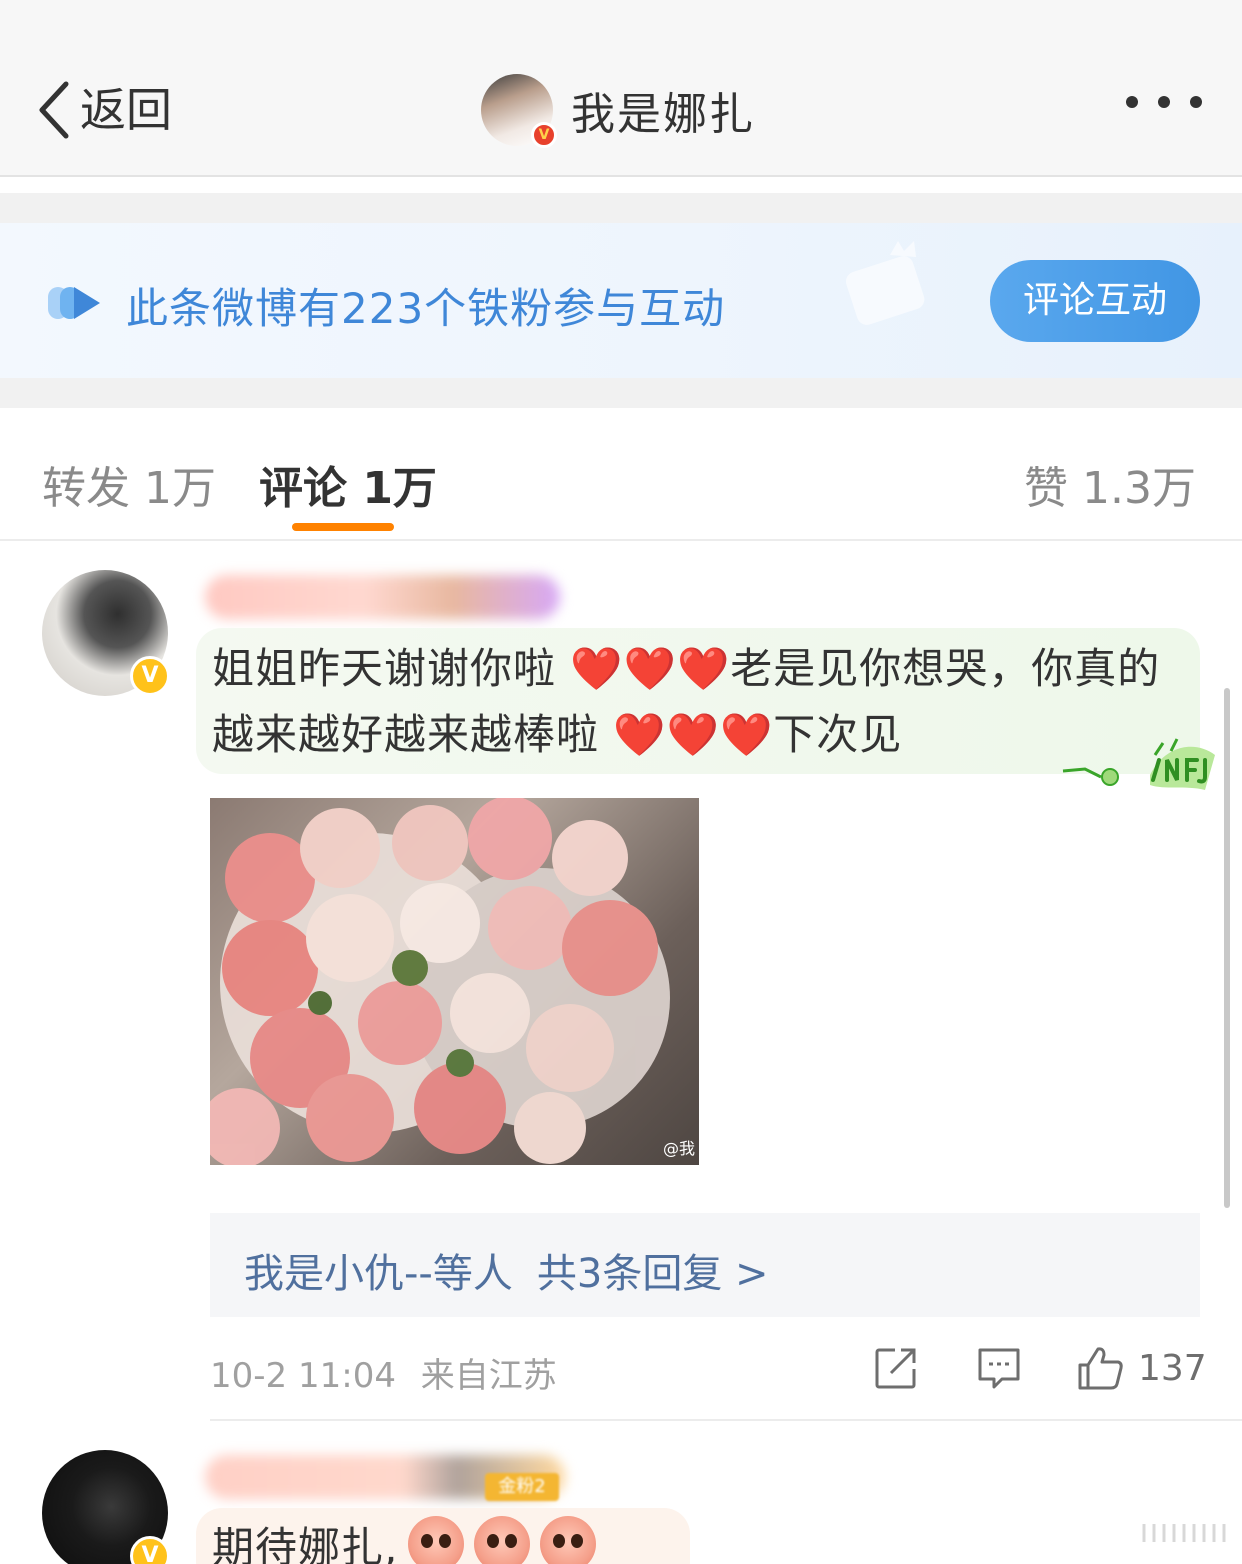 The image size is (1242, 1564). What do you see at coordinates (1184, 1533) in the screenshot?
I see `striped-decoration-icon` at bounding box center [1184, 1533].